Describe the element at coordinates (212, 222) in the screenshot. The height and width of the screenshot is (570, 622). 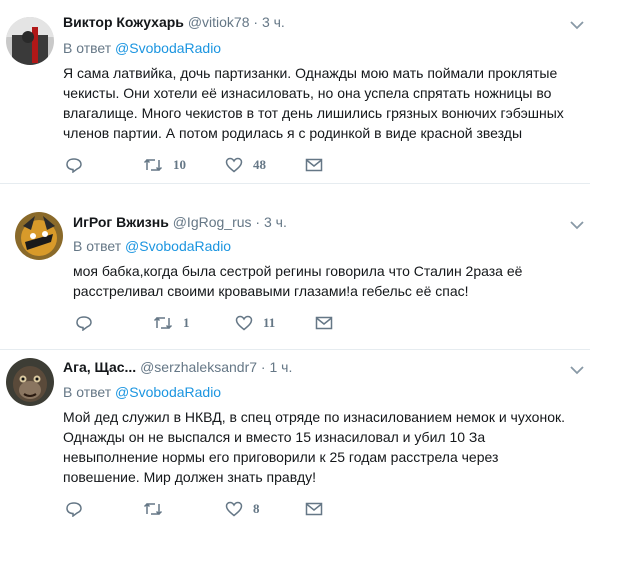
I see `author-handle: @IgRog_rus` at that location.